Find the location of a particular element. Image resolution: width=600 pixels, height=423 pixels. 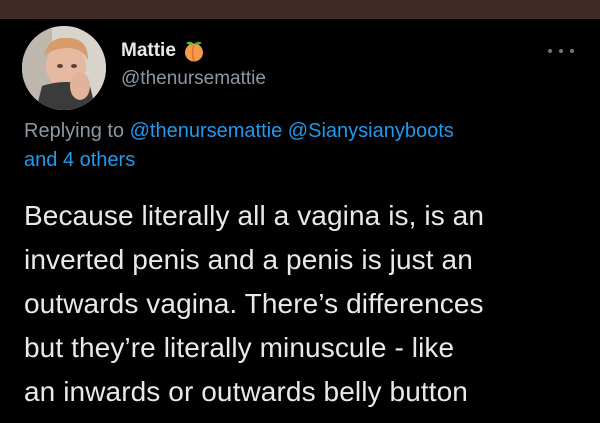

peach-emoji-icon is located at coordinates (194, 51).